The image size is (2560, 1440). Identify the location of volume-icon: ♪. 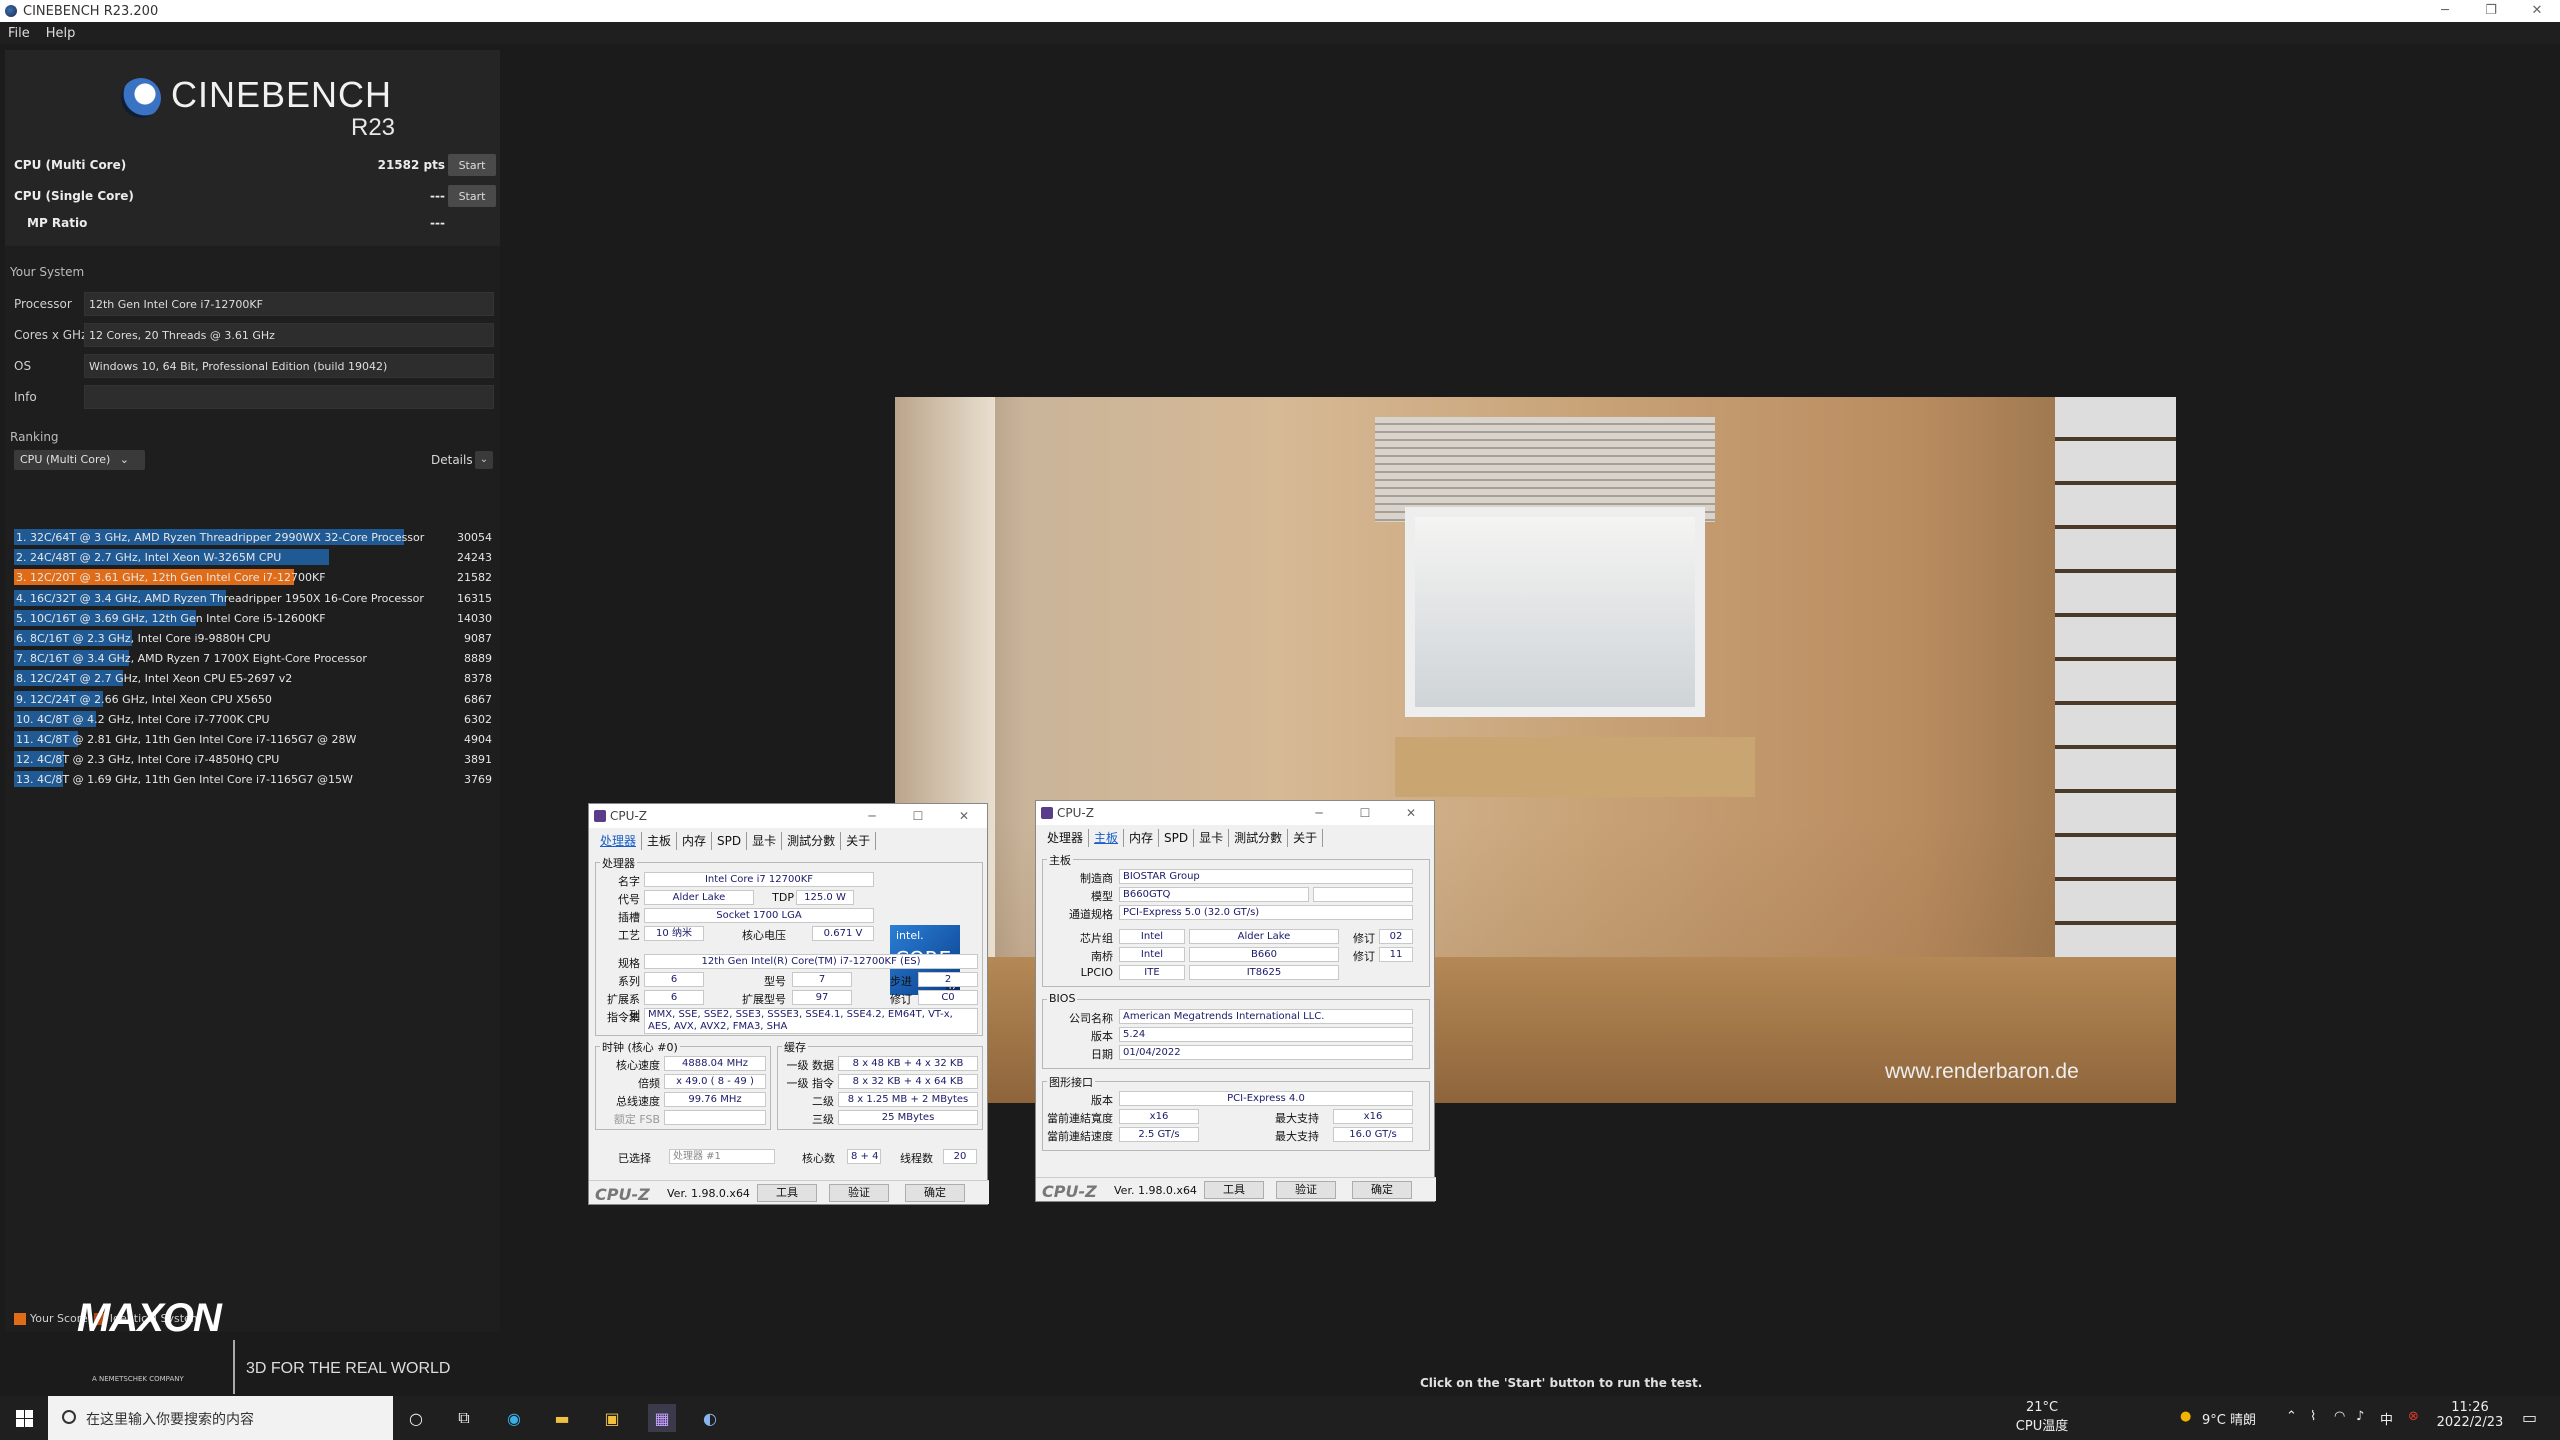
(2360, 1416).